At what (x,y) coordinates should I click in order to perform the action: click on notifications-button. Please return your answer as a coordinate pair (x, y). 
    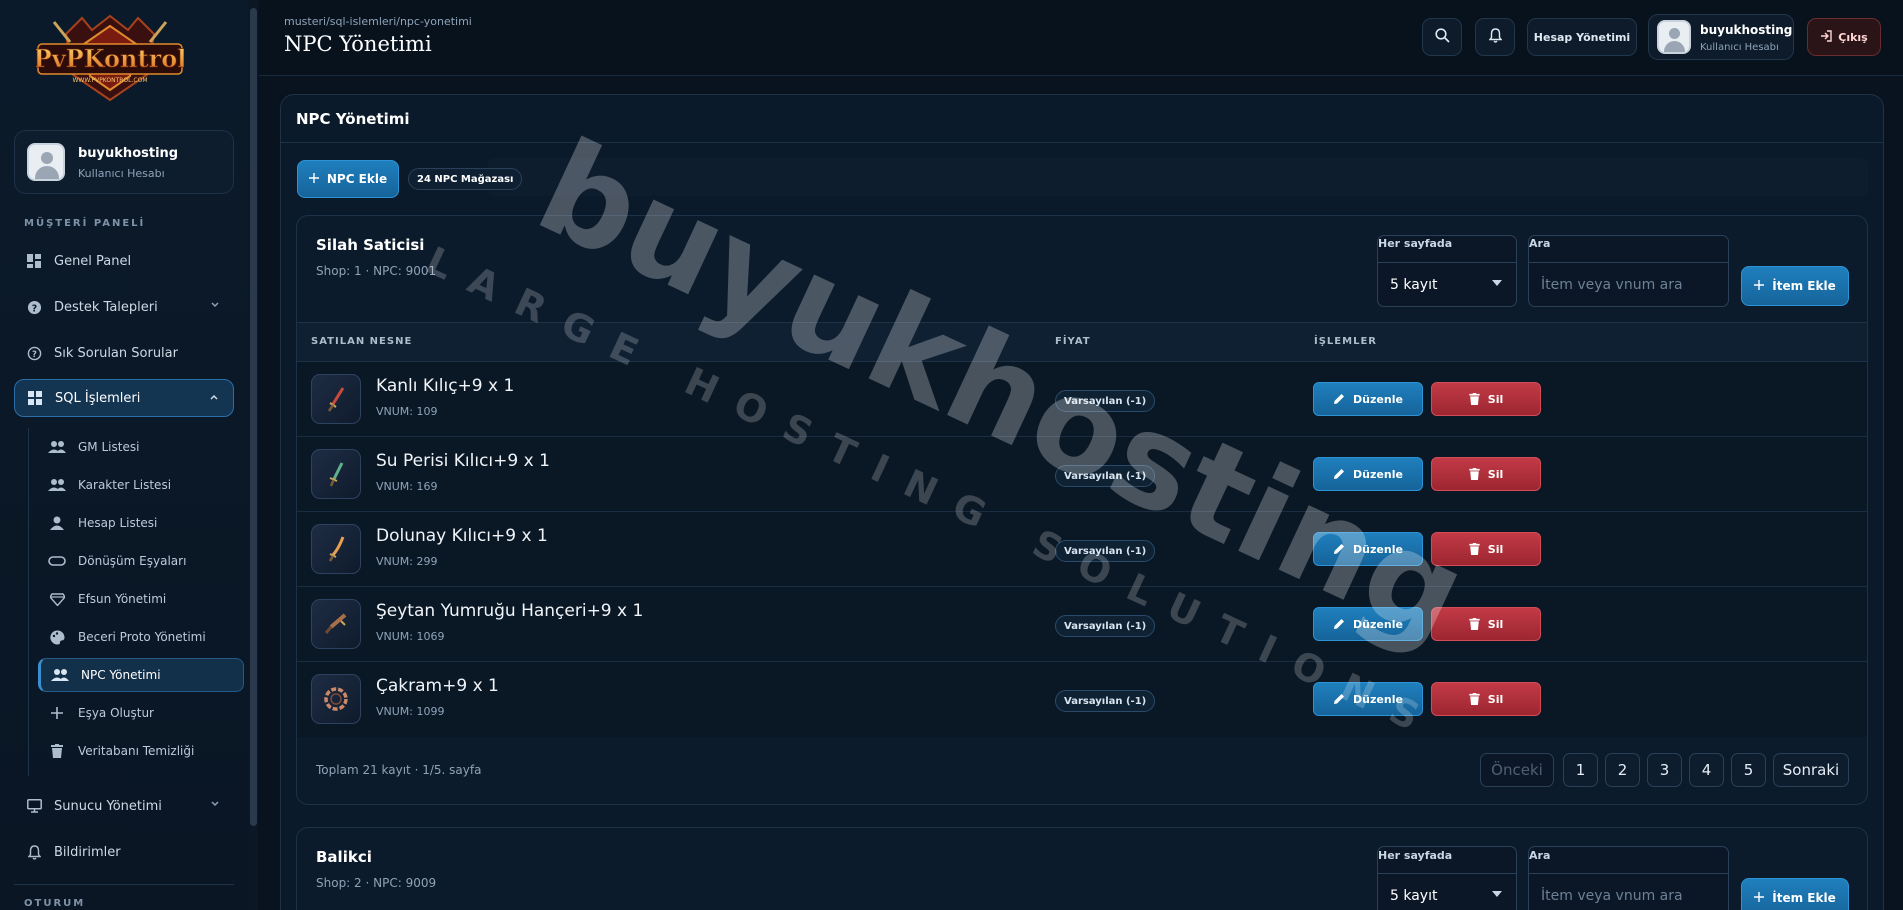
    Looking at the image, I should click on (1495, 37).